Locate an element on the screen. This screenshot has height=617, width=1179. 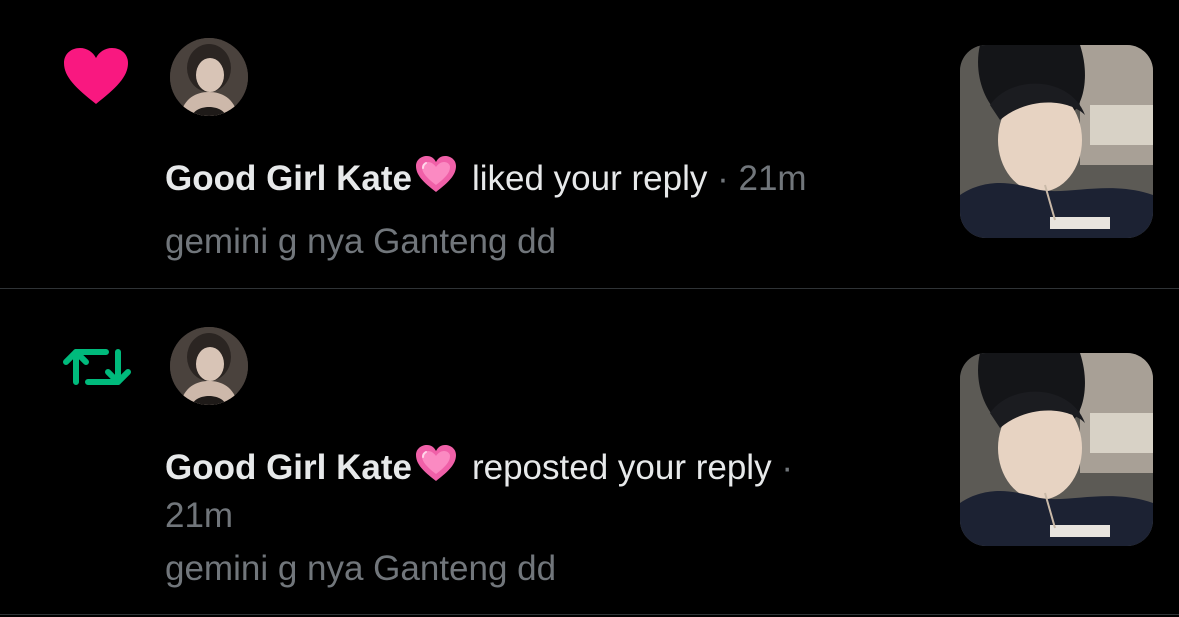
action-text: liked your reply is located at coordinates (589, 178).